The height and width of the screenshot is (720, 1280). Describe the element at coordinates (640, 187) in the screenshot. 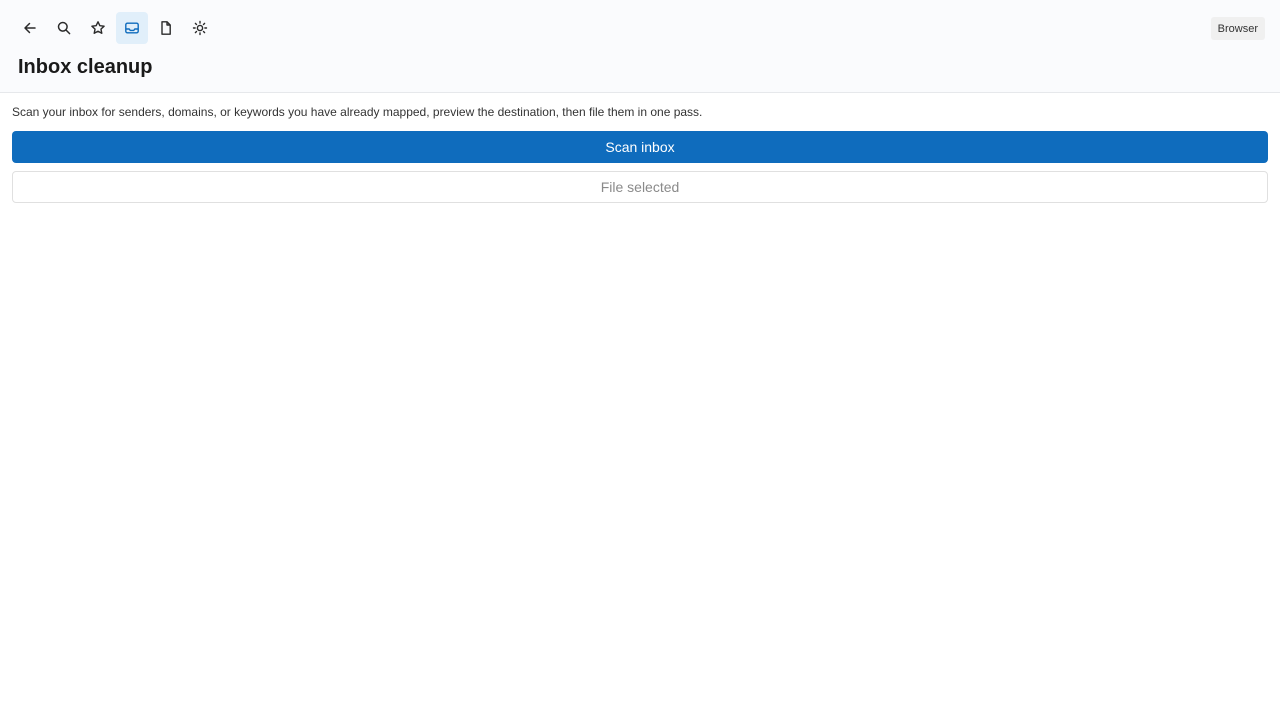

I see `file-selected-button: File selected` at that location.